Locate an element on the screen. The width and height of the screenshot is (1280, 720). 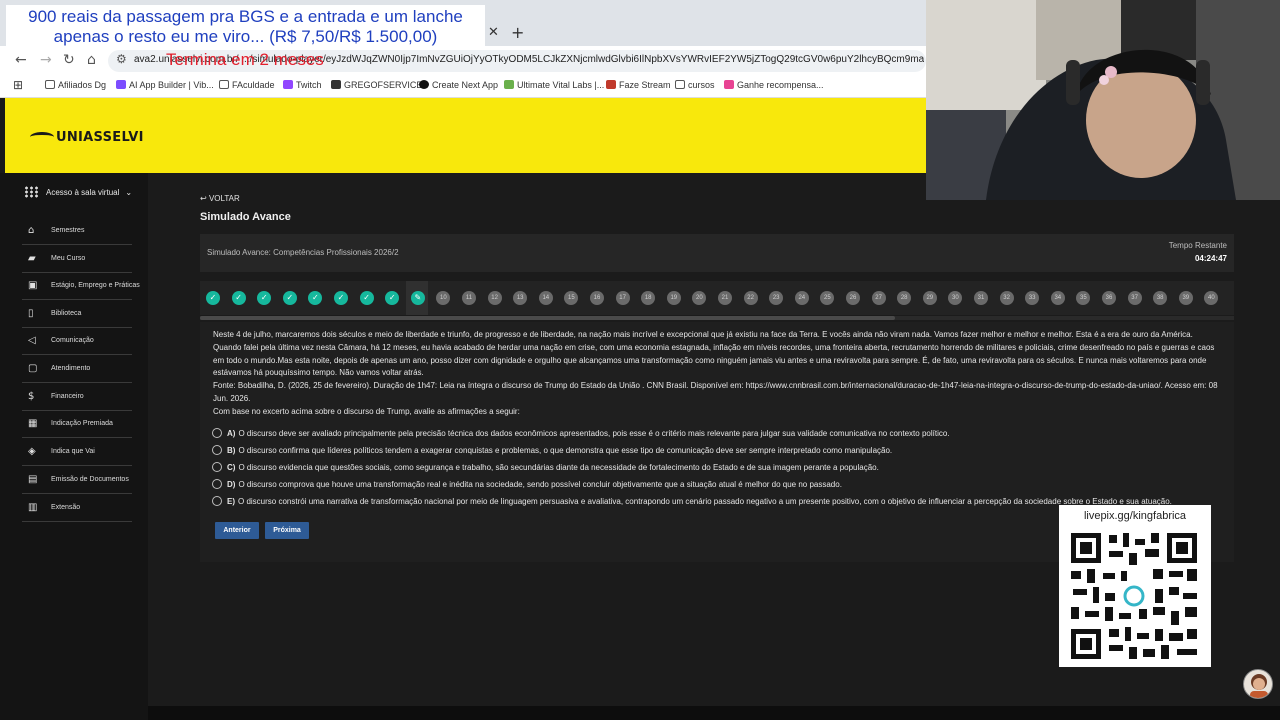
sidebar-item-financeiro: $ Financeiro is located at coordinates (77, 397).